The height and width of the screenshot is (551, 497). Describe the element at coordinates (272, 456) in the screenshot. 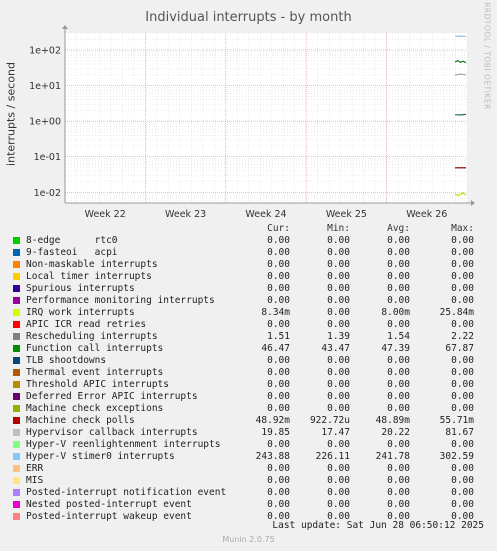

I see `legend-value-cur: 243.88` at that location.